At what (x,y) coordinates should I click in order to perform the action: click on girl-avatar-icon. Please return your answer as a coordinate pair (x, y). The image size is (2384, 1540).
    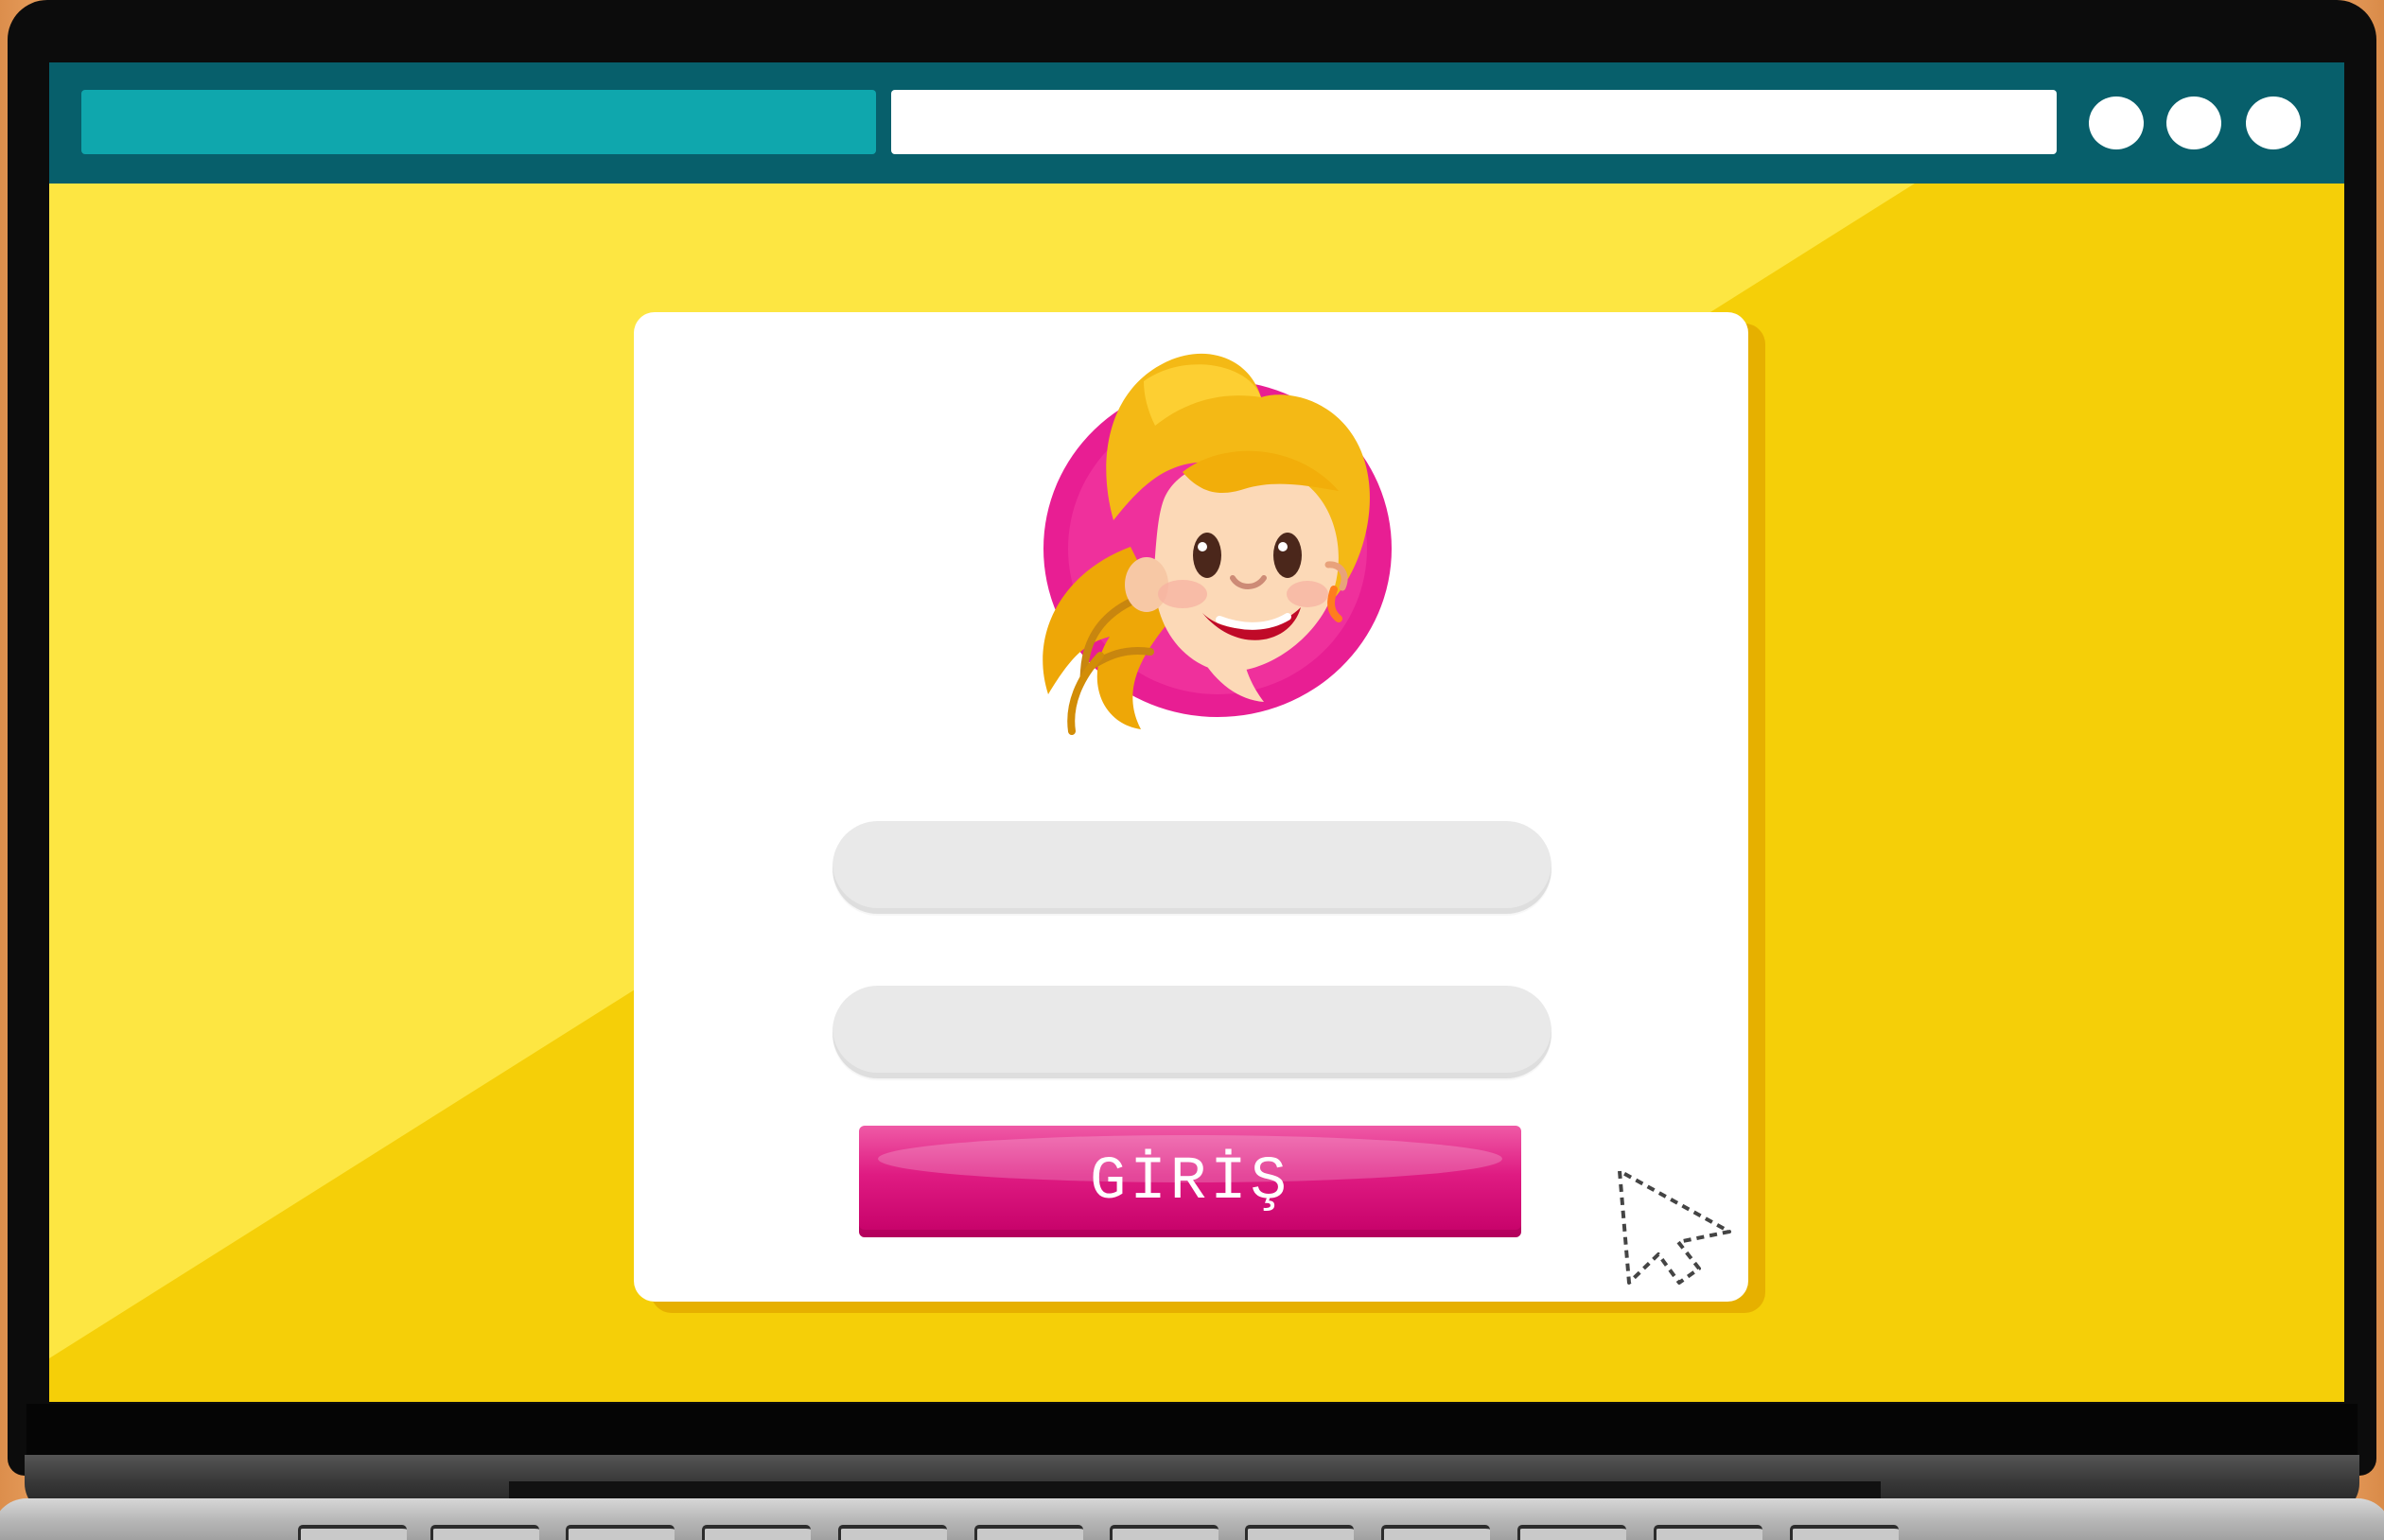
    Looking at the image, I should click on (1197, 545).